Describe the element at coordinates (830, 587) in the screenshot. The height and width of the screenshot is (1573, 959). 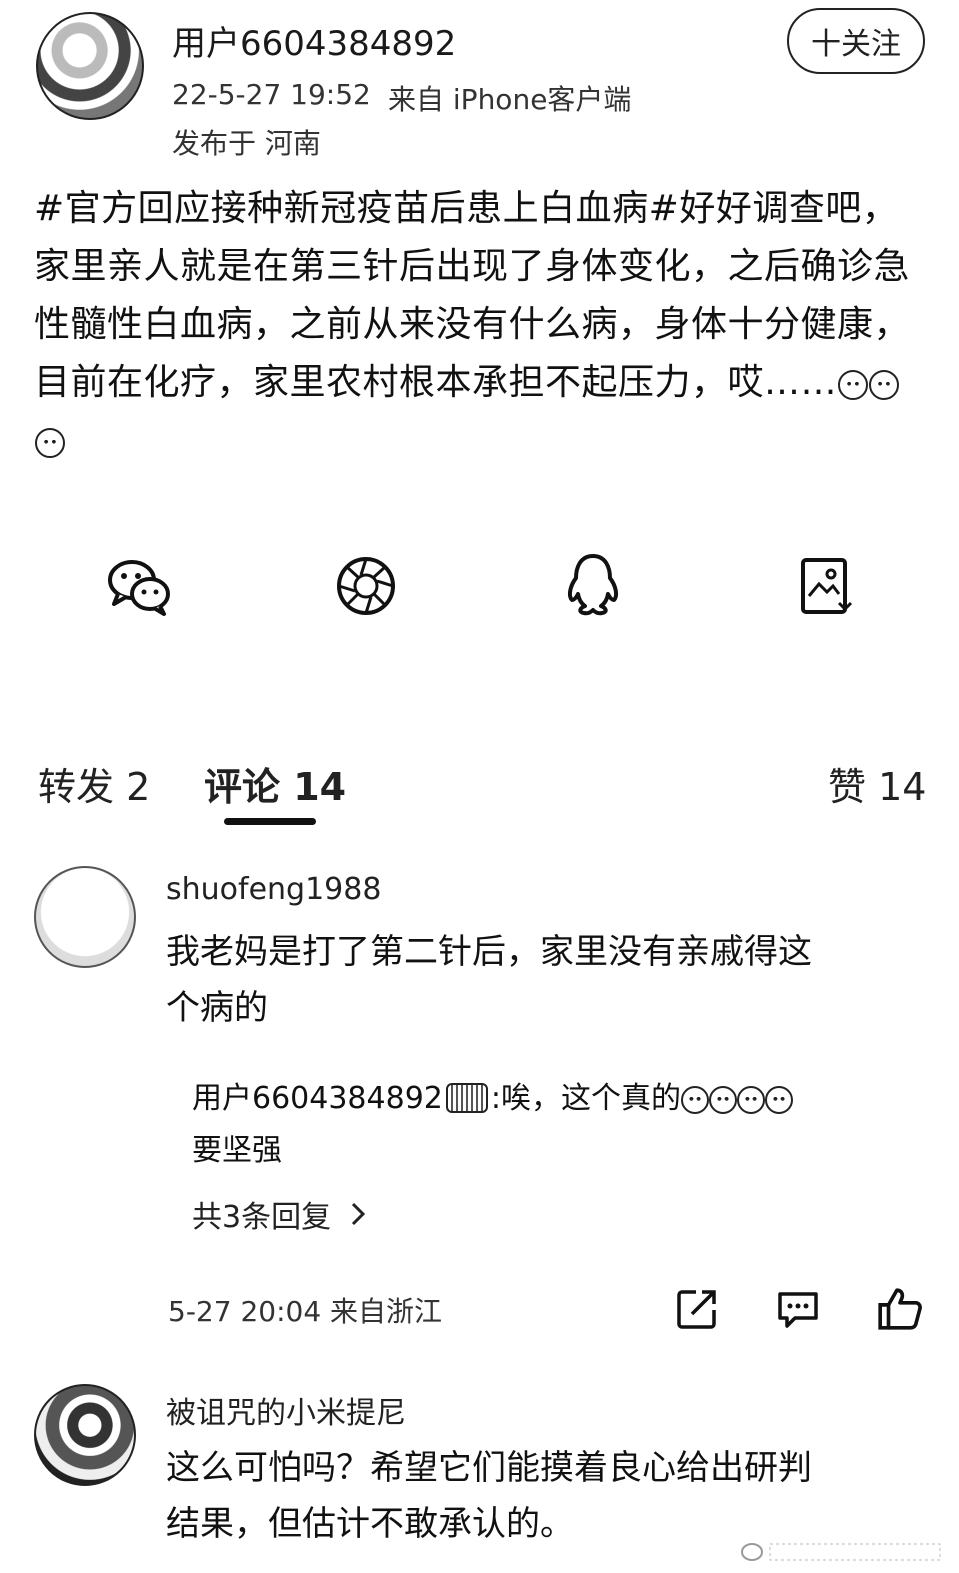
I see `save-image-icon` at that location.